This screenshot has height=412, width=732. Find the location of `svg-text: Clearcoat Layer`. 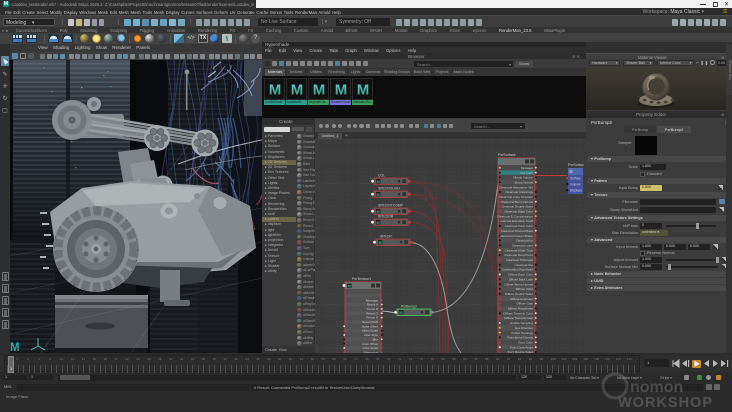

svg-text: Clearcoat Layer is located at coordinates (522, 246).